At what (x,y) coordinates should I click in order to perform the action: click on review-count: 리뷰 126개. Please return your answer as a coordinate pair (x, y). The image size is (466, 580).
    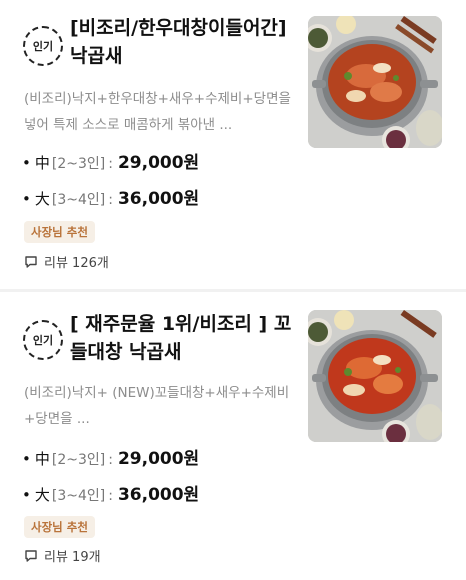
    Looking at the image, I should click on (66, 261).